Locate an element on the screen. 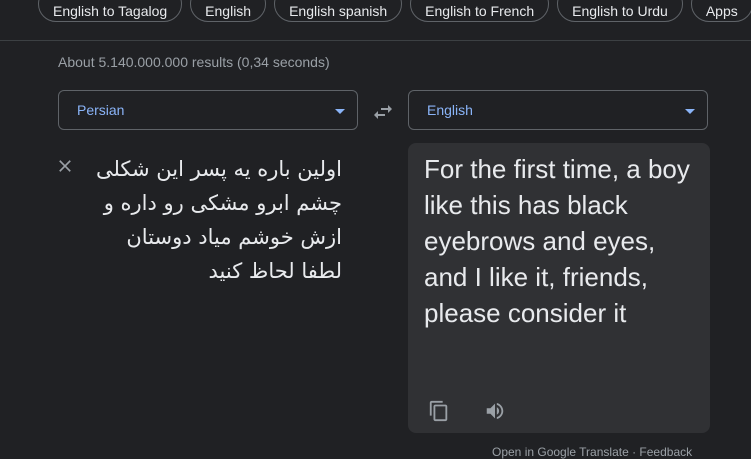 This screenshot has width=751, height=459. footer-links: Open in Google Translate · Feedback is located at coordinates (592, 452).